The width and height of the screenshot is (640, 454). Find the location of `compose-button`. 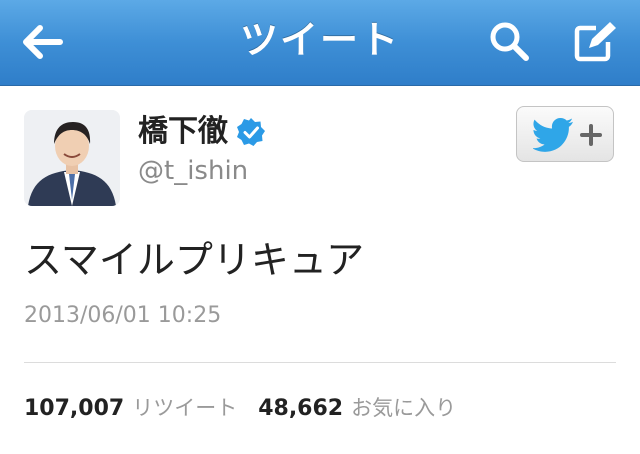

compose-button is located at coordinates (598, 42).